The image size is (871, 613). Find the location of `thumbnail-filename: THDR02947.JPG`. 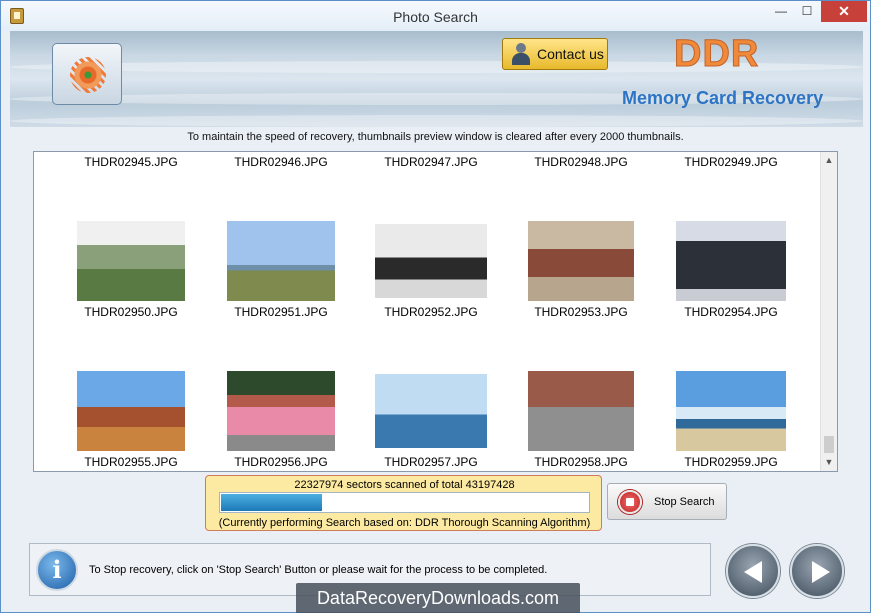

thumbnail-filename: THDR02947.JPG is located at coordinates (431, 162).